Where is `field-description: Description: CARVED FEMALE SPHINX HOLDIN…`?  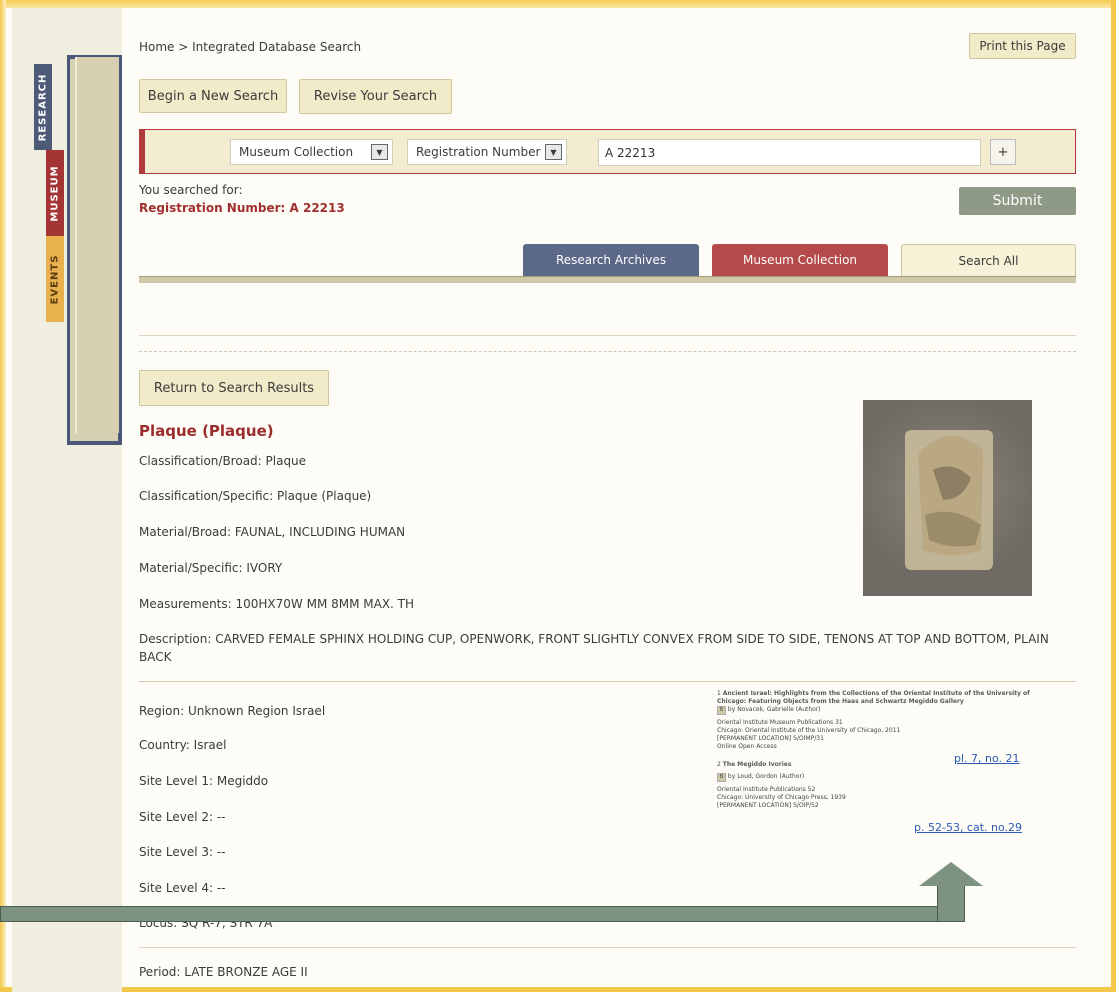 field-description: Description: CARVED FEMALE SPHINX HOLDIN… is located at coordinates (594, 648).